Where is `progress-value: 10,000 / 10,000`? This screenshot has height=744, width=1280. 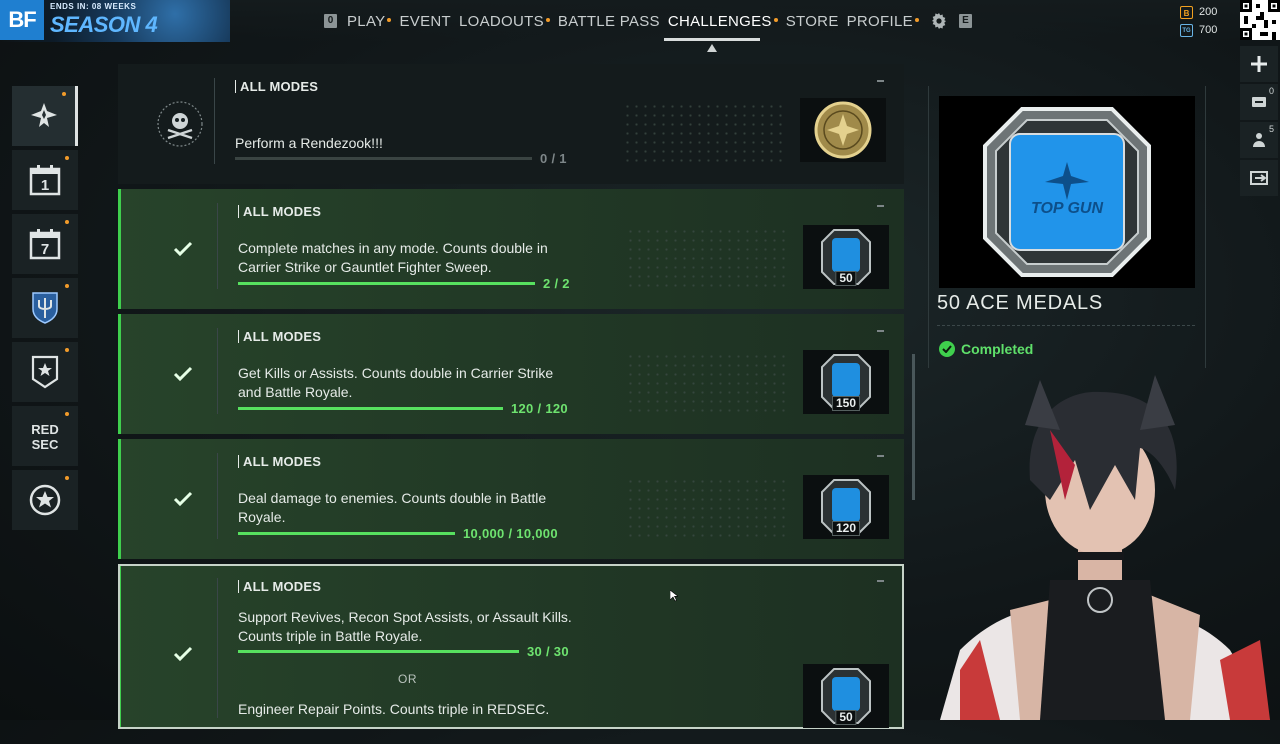 progress-value: 10,000 / 10,000 is located at coordinates (510, 533).